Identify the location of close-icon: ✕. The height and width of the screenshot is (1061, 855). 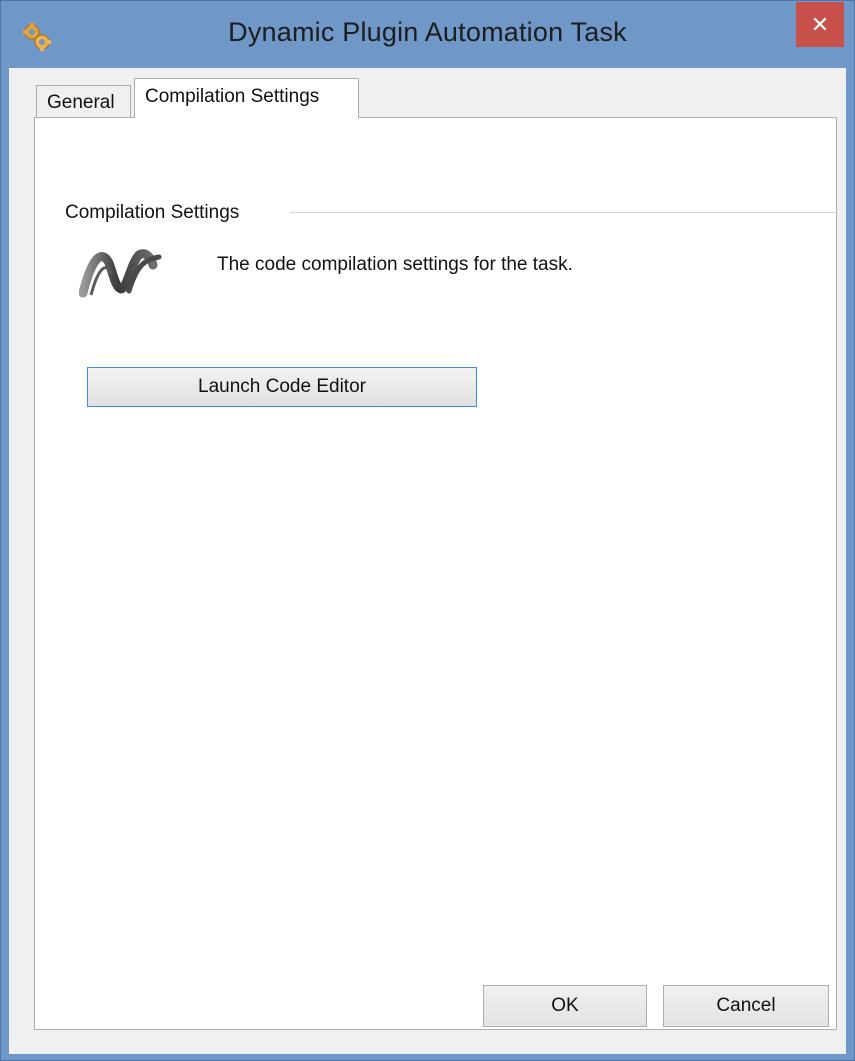
(820, 24).